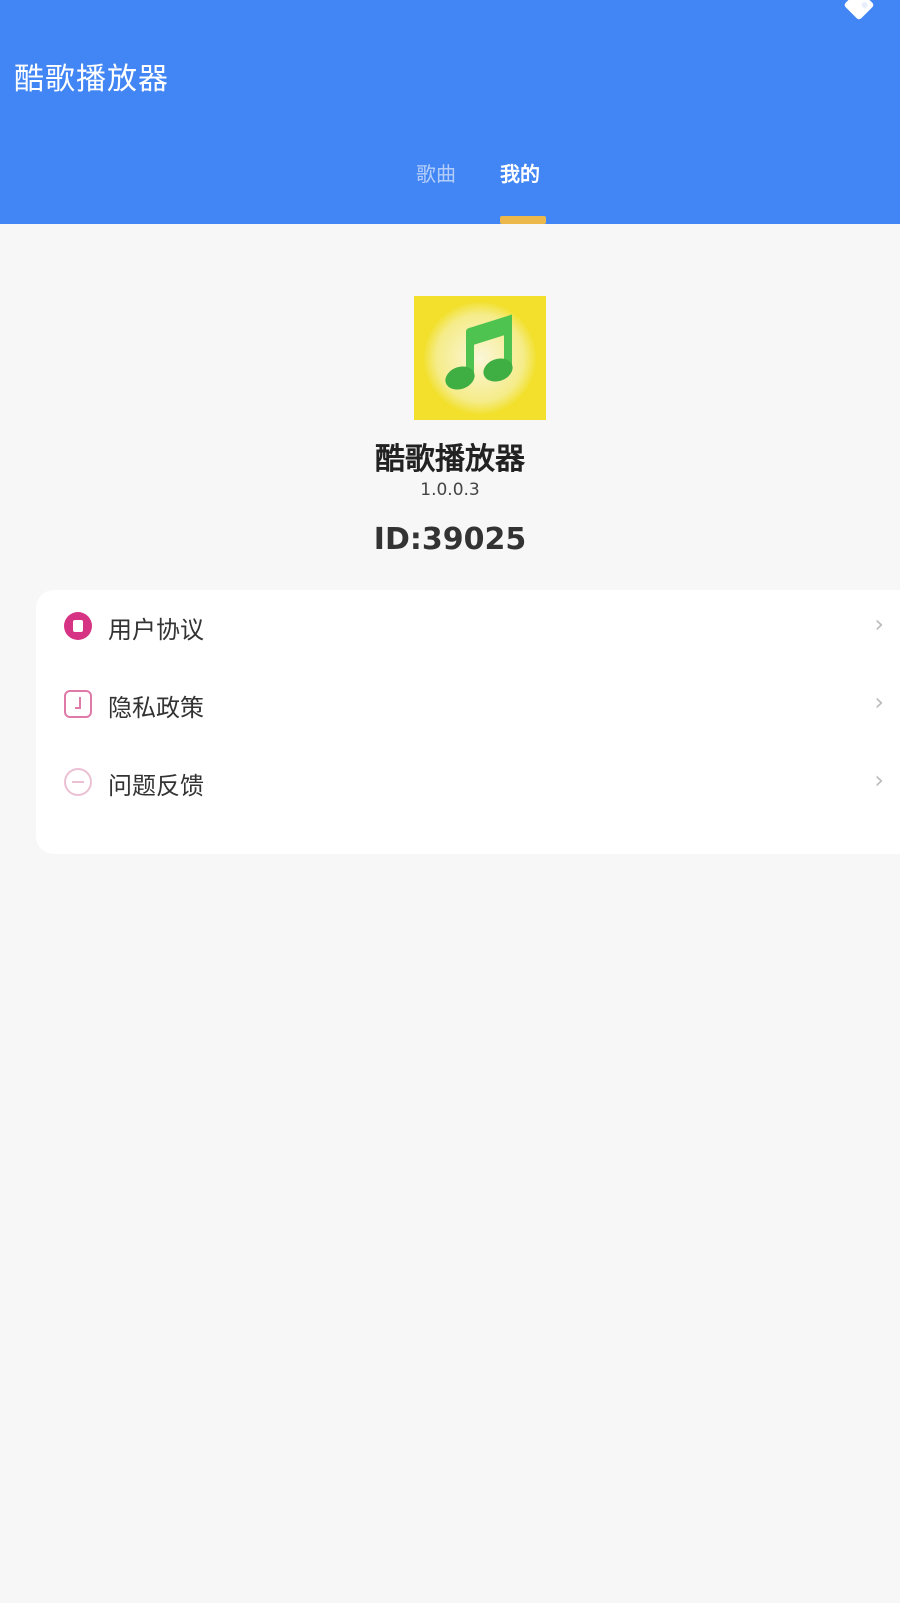 This screenshot has height=1603, width=900. What do you see at coordinates (78, 704) in the screenshot?
I see `shield-icon` at bounding box center [78, 704].